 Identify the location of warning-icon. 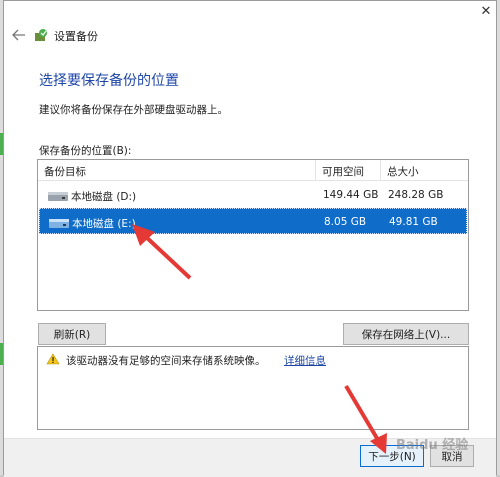
(53, 359).